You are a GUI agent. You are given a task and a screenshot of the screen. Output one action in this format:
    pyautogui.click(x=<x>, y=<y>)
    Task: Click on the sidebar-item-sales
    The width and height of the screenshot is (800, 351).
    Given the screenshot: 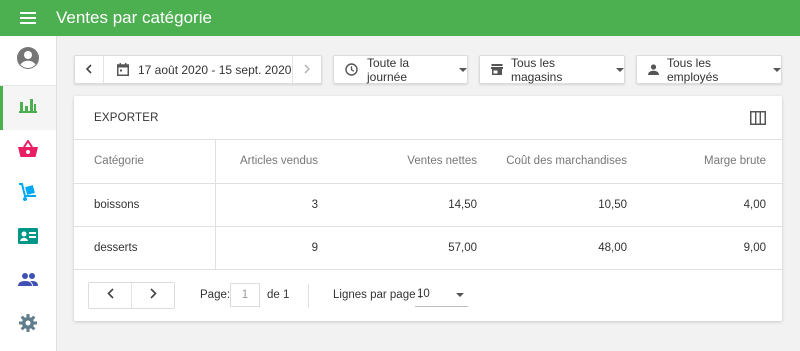 What is the action you would take?
    pyautogui.click(x=28, y=152)
    